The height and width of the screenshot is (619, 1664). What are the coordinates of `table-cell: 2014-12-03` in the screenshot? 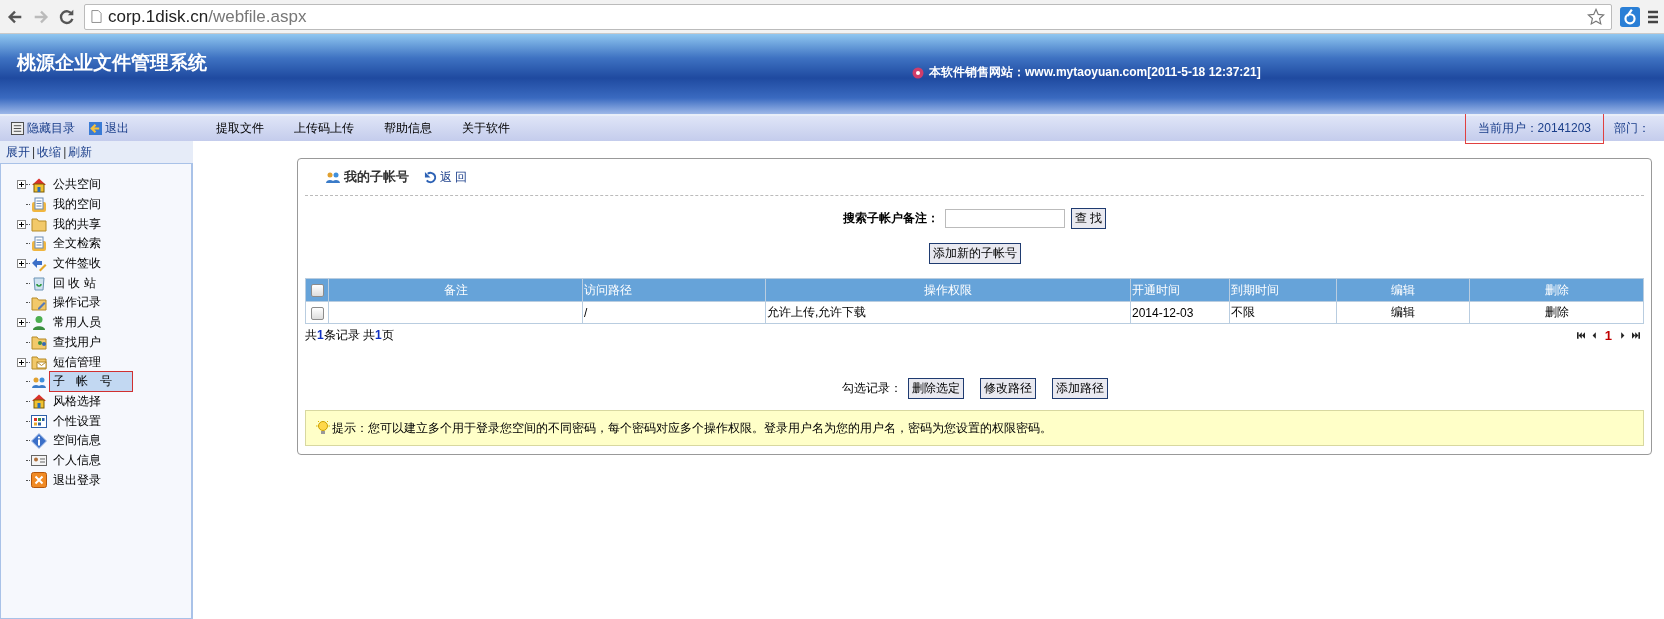 It's located at (1180, 312).